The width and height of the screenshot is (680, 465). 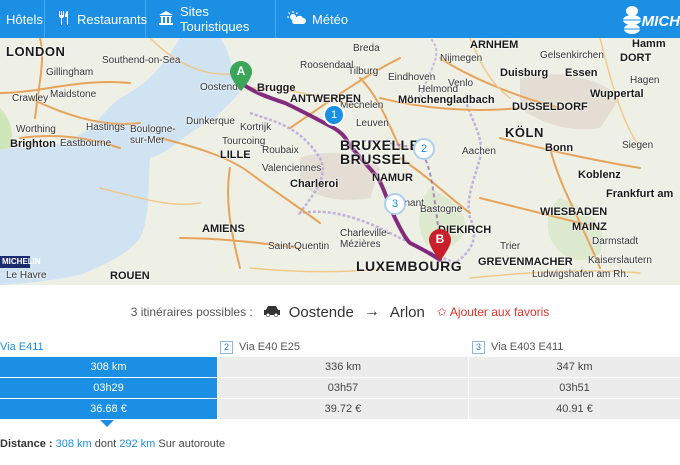 I want to click on distance-tail: Sur autoroute, so click(x=192, y=444).